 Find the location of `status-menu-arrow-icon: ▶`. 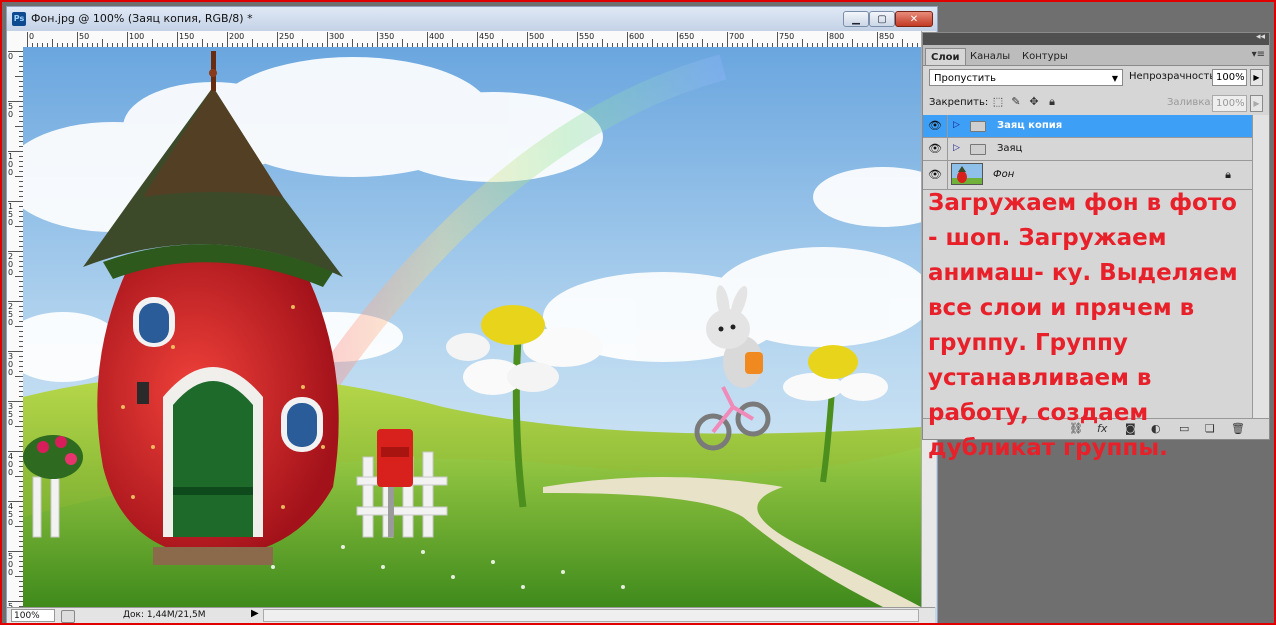

status-menu-arrow-icon: ▶ is located at coordinates (255, 613).